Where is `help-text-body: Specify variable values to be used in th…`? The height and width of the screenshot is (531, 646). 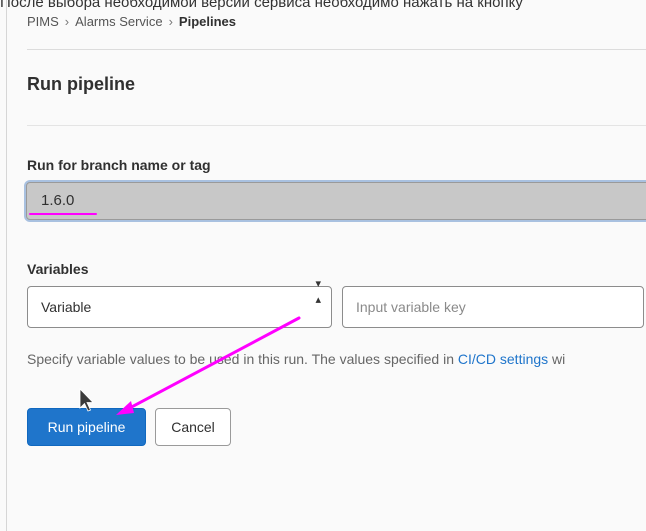 help-text-body: Specify variable values to be used in th… is located at coordinates (242, 359).